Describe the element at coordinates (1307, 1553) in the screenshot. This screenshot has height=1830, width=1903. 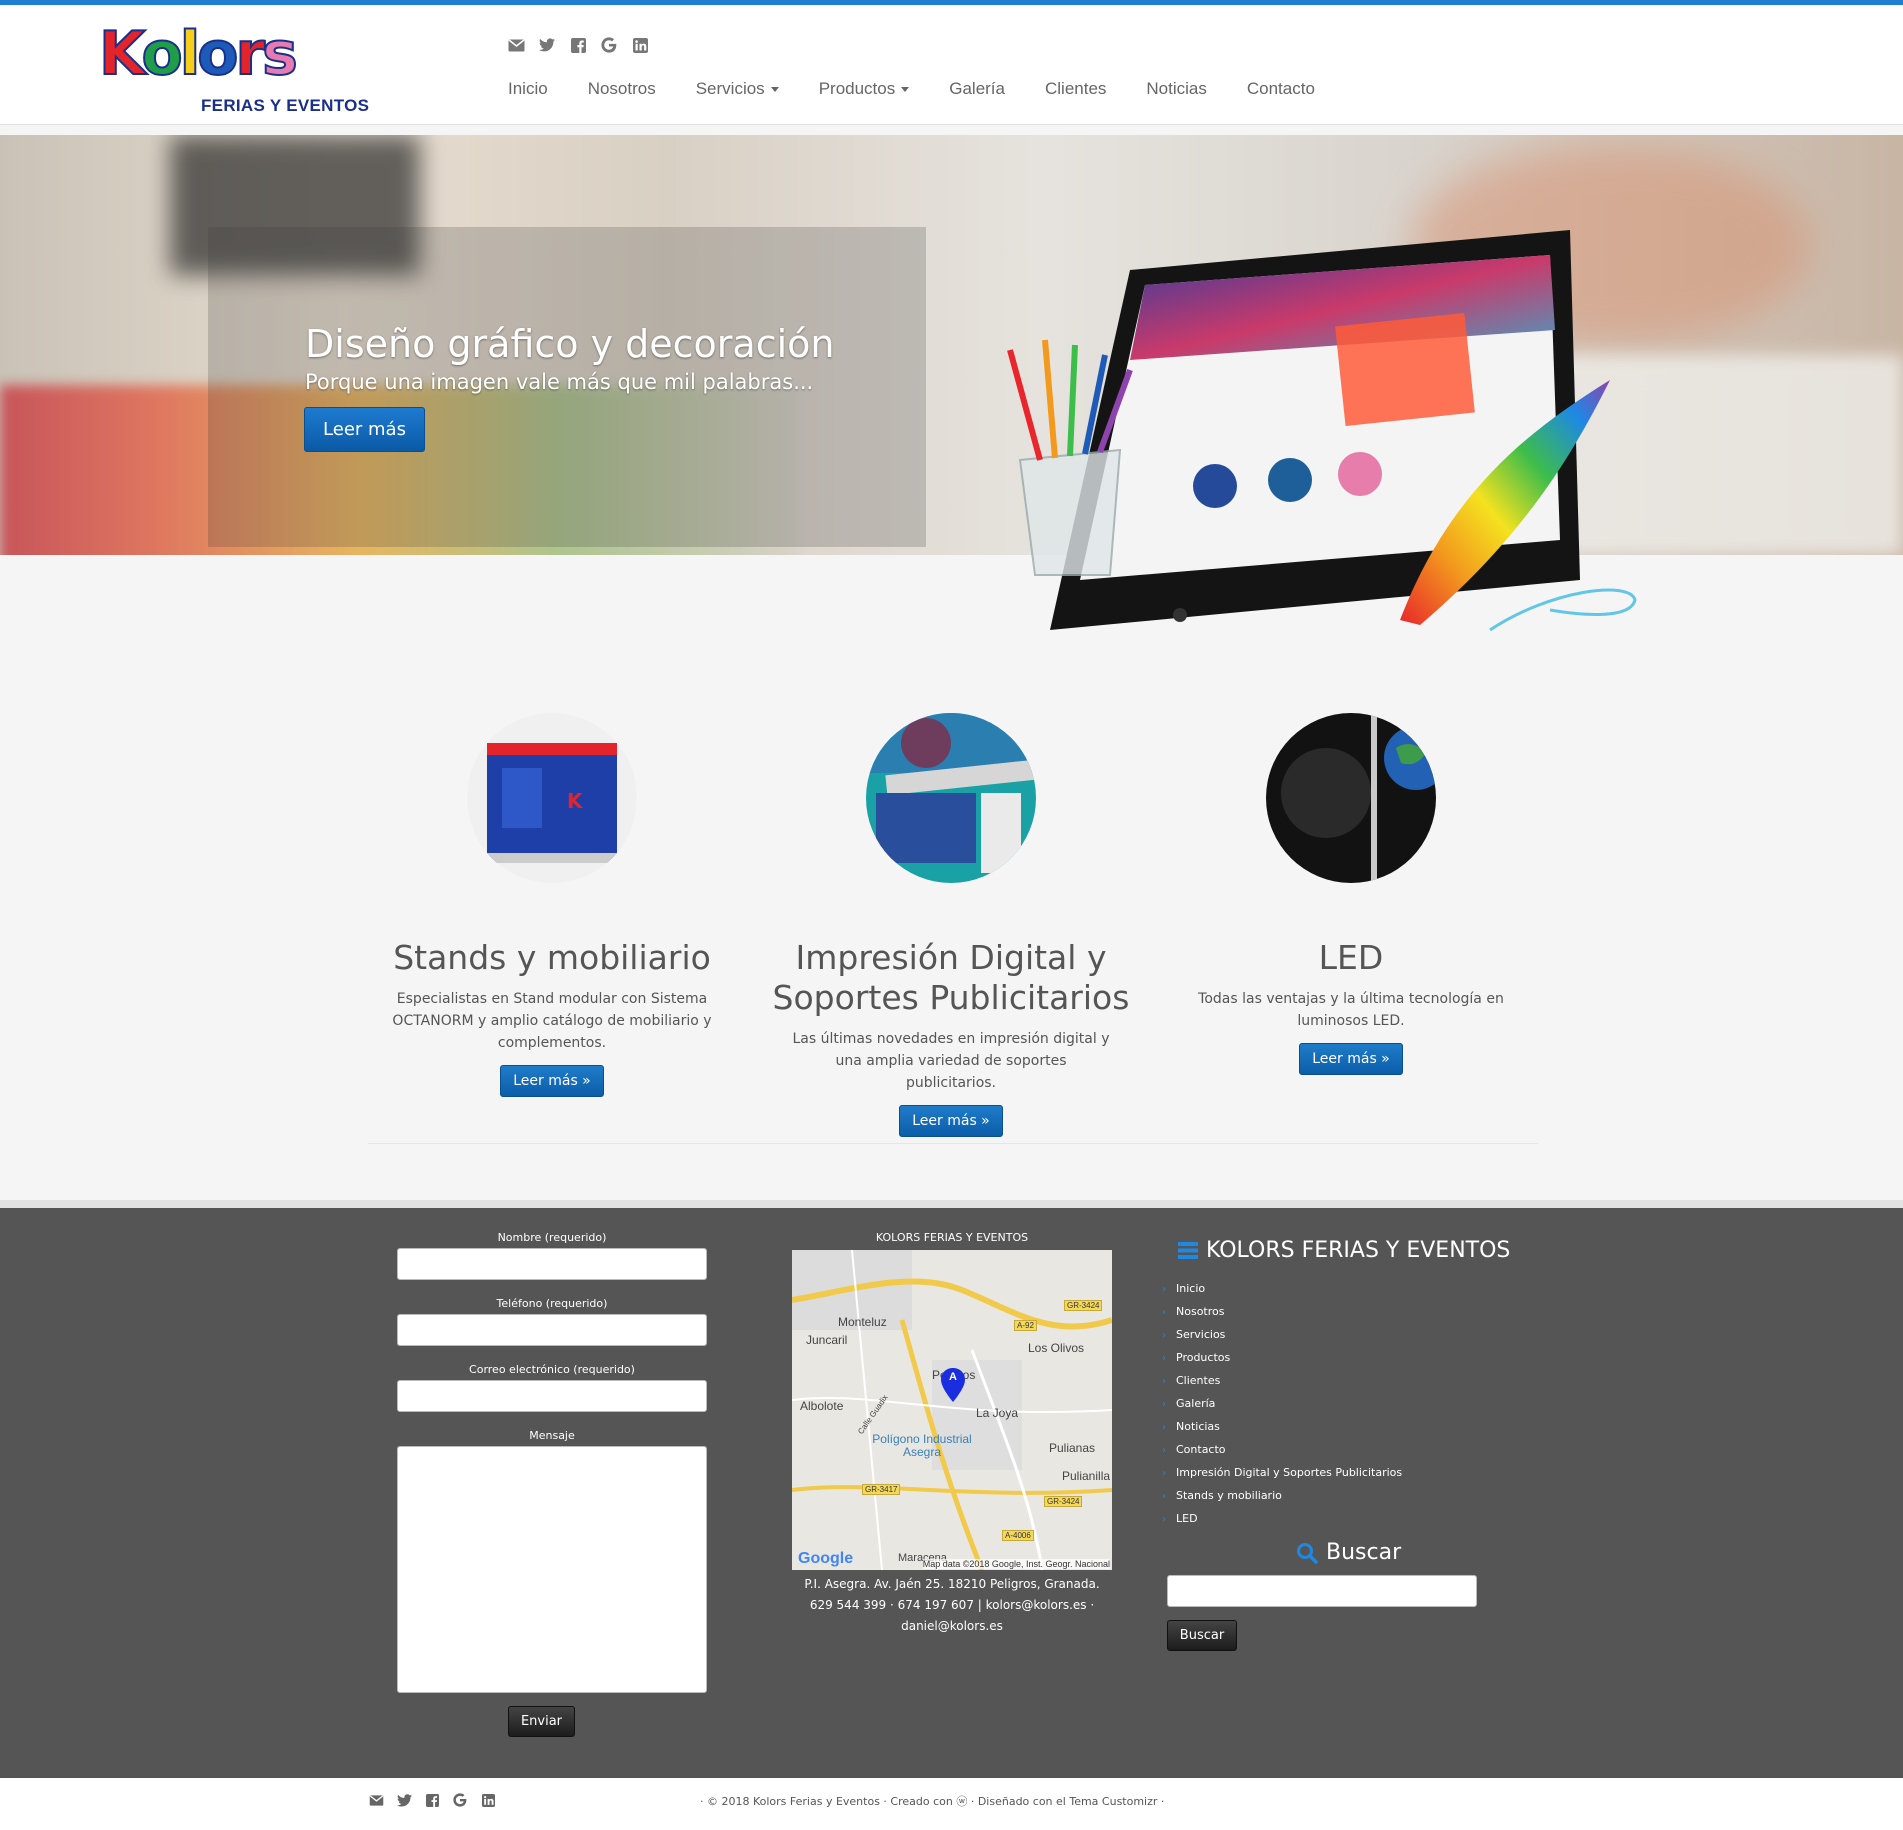
I see `search-icon` at that location.